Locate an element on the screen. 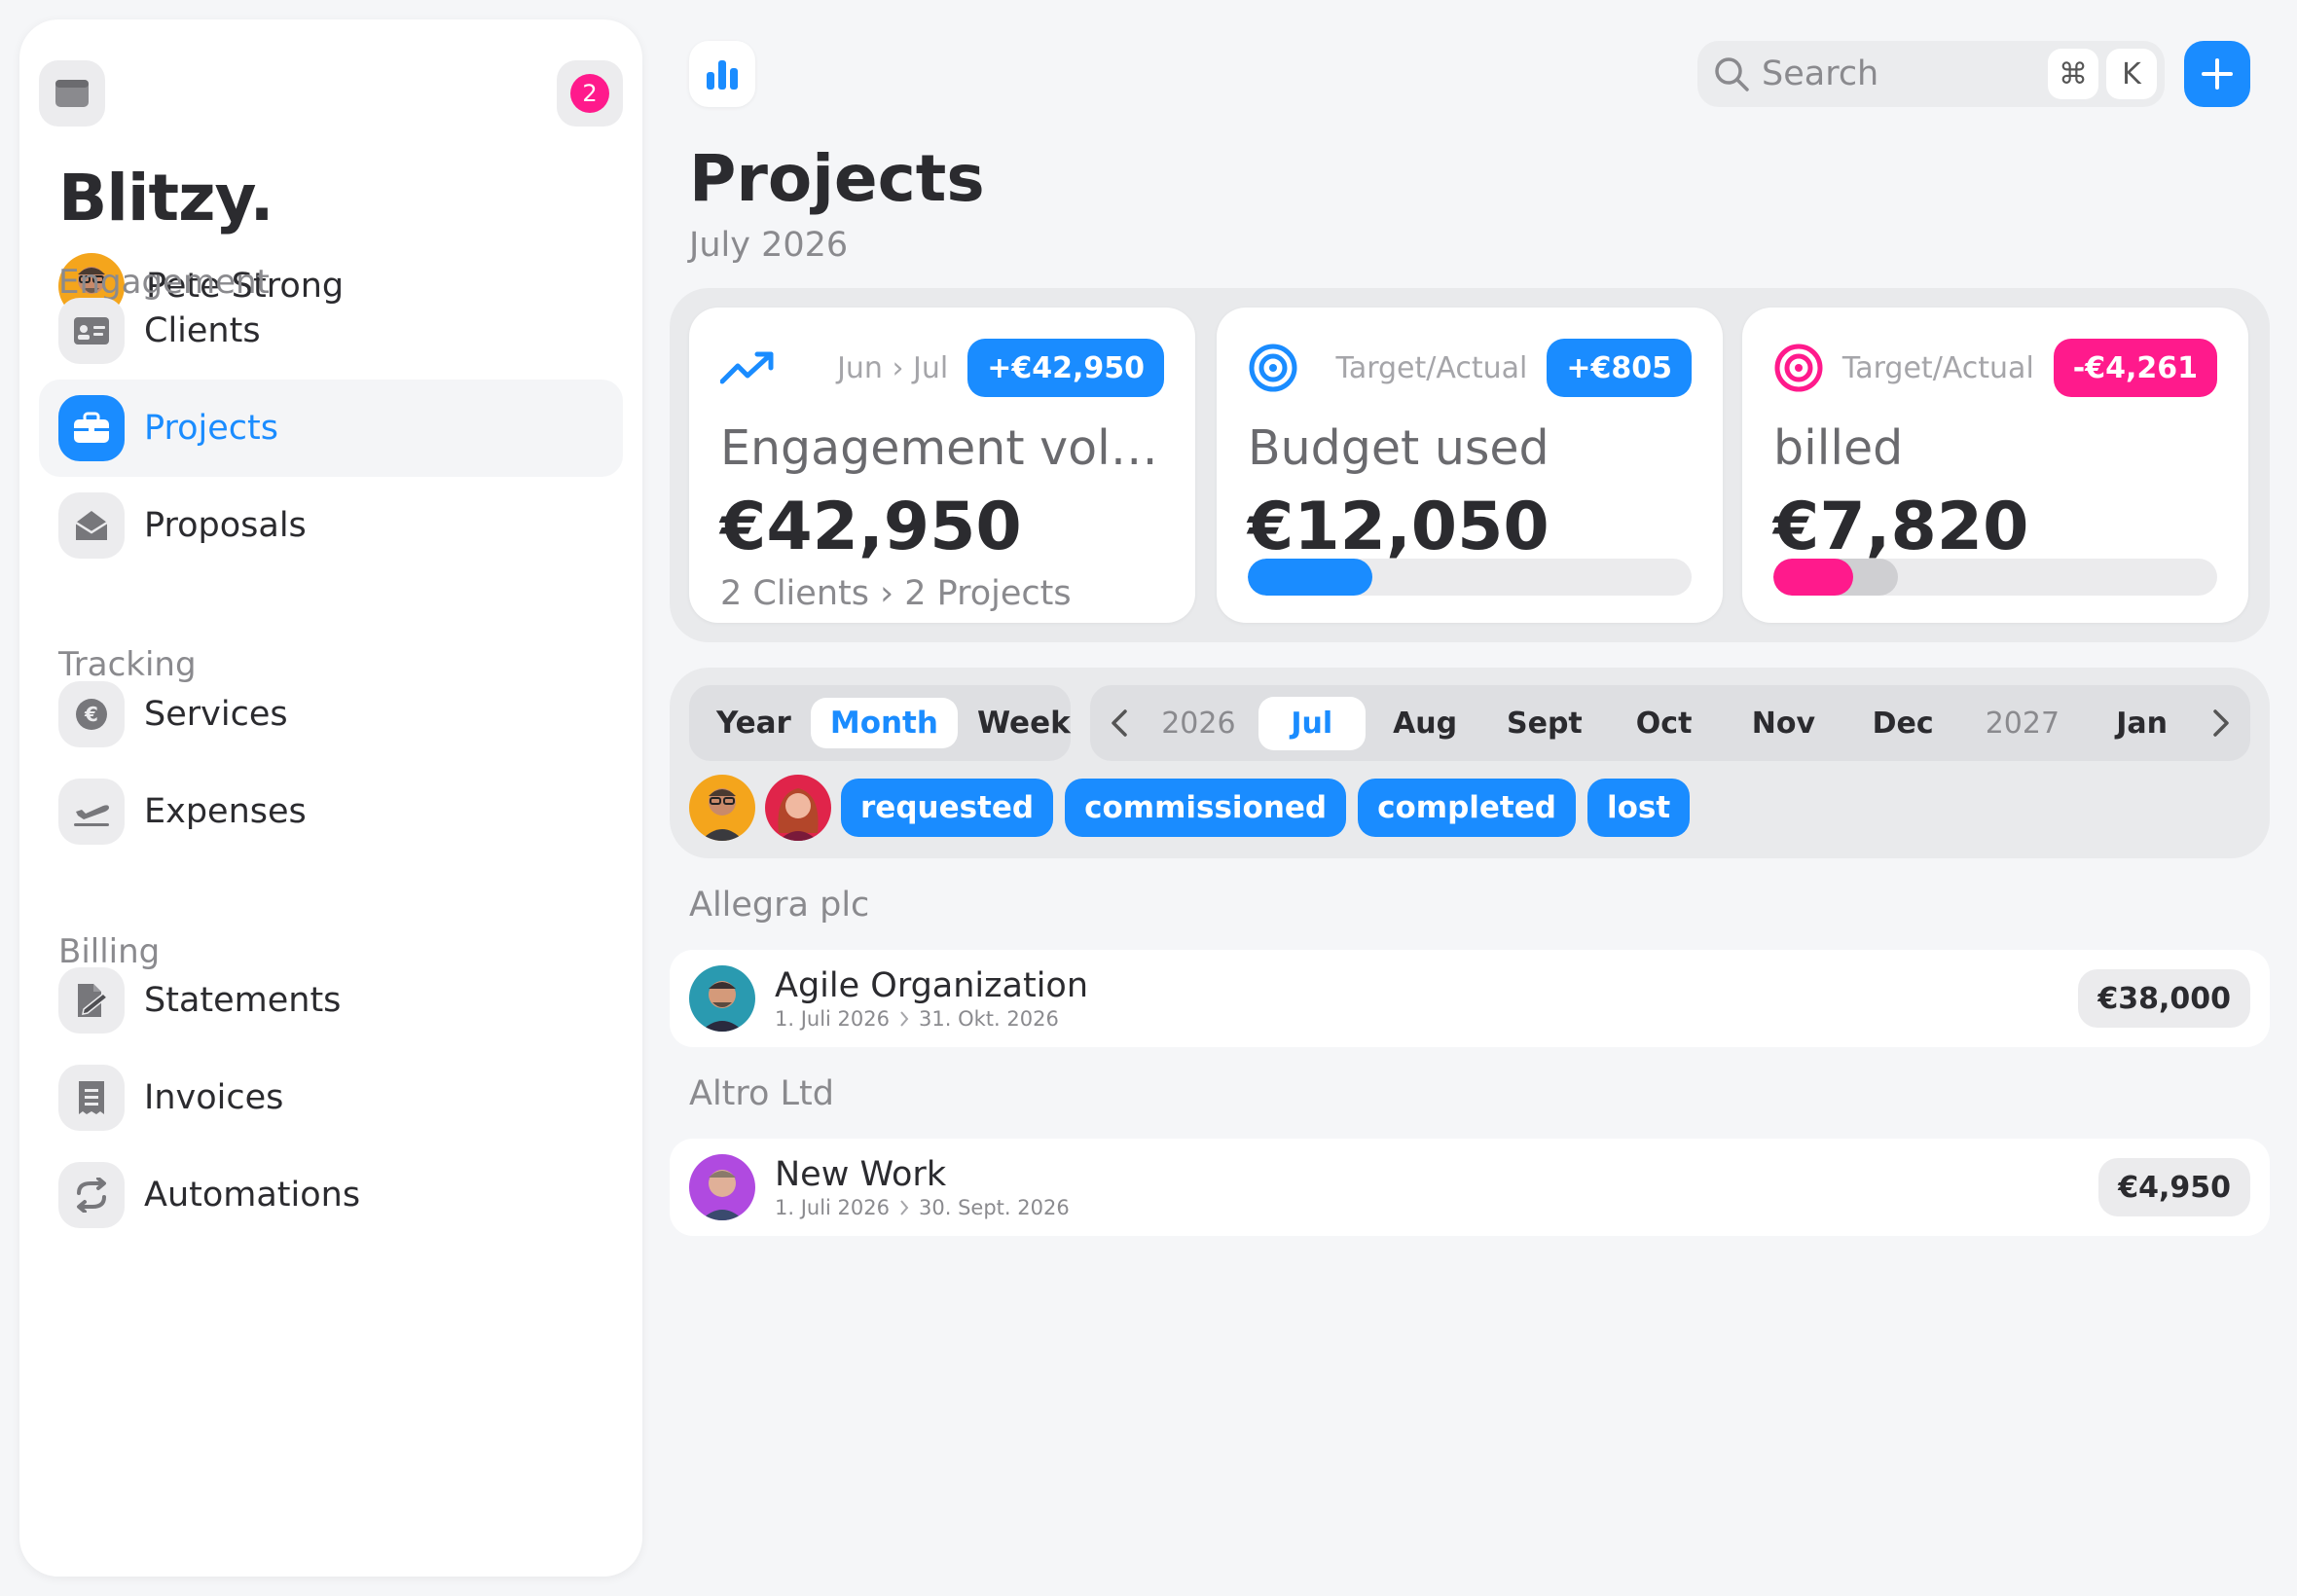  window-icon is located at coordinates (72, 93).